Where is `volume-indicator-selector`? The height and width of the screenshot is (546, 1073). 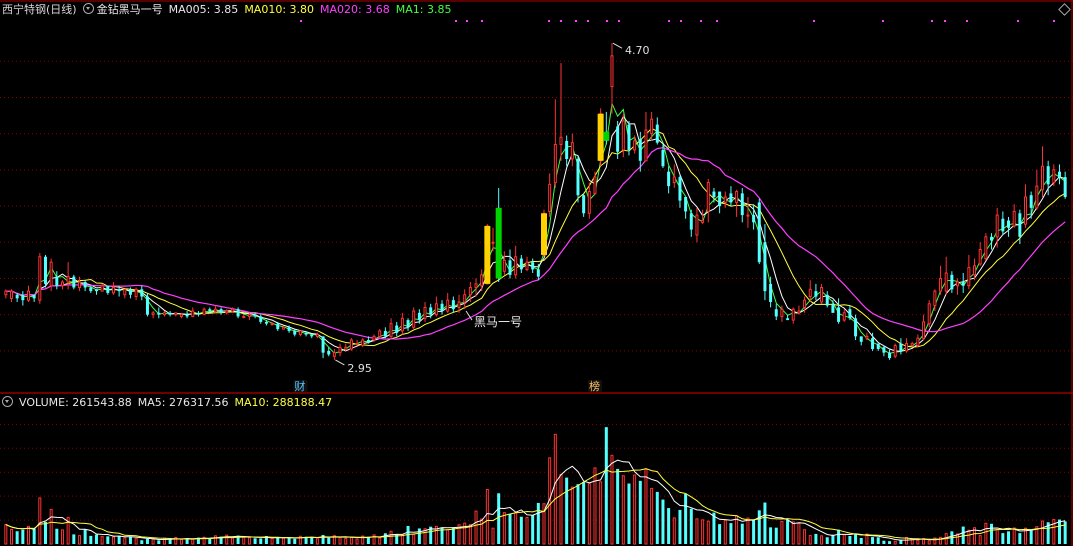 volume-indicator-selector is located at coordinates (9, 402).